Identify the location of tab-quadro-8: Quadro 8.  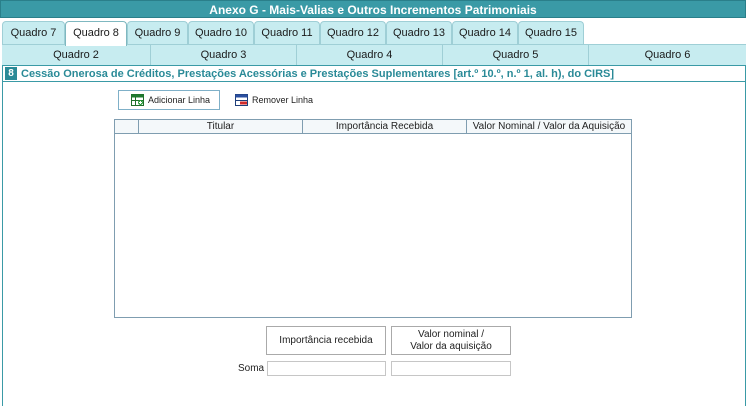
(96, 33).